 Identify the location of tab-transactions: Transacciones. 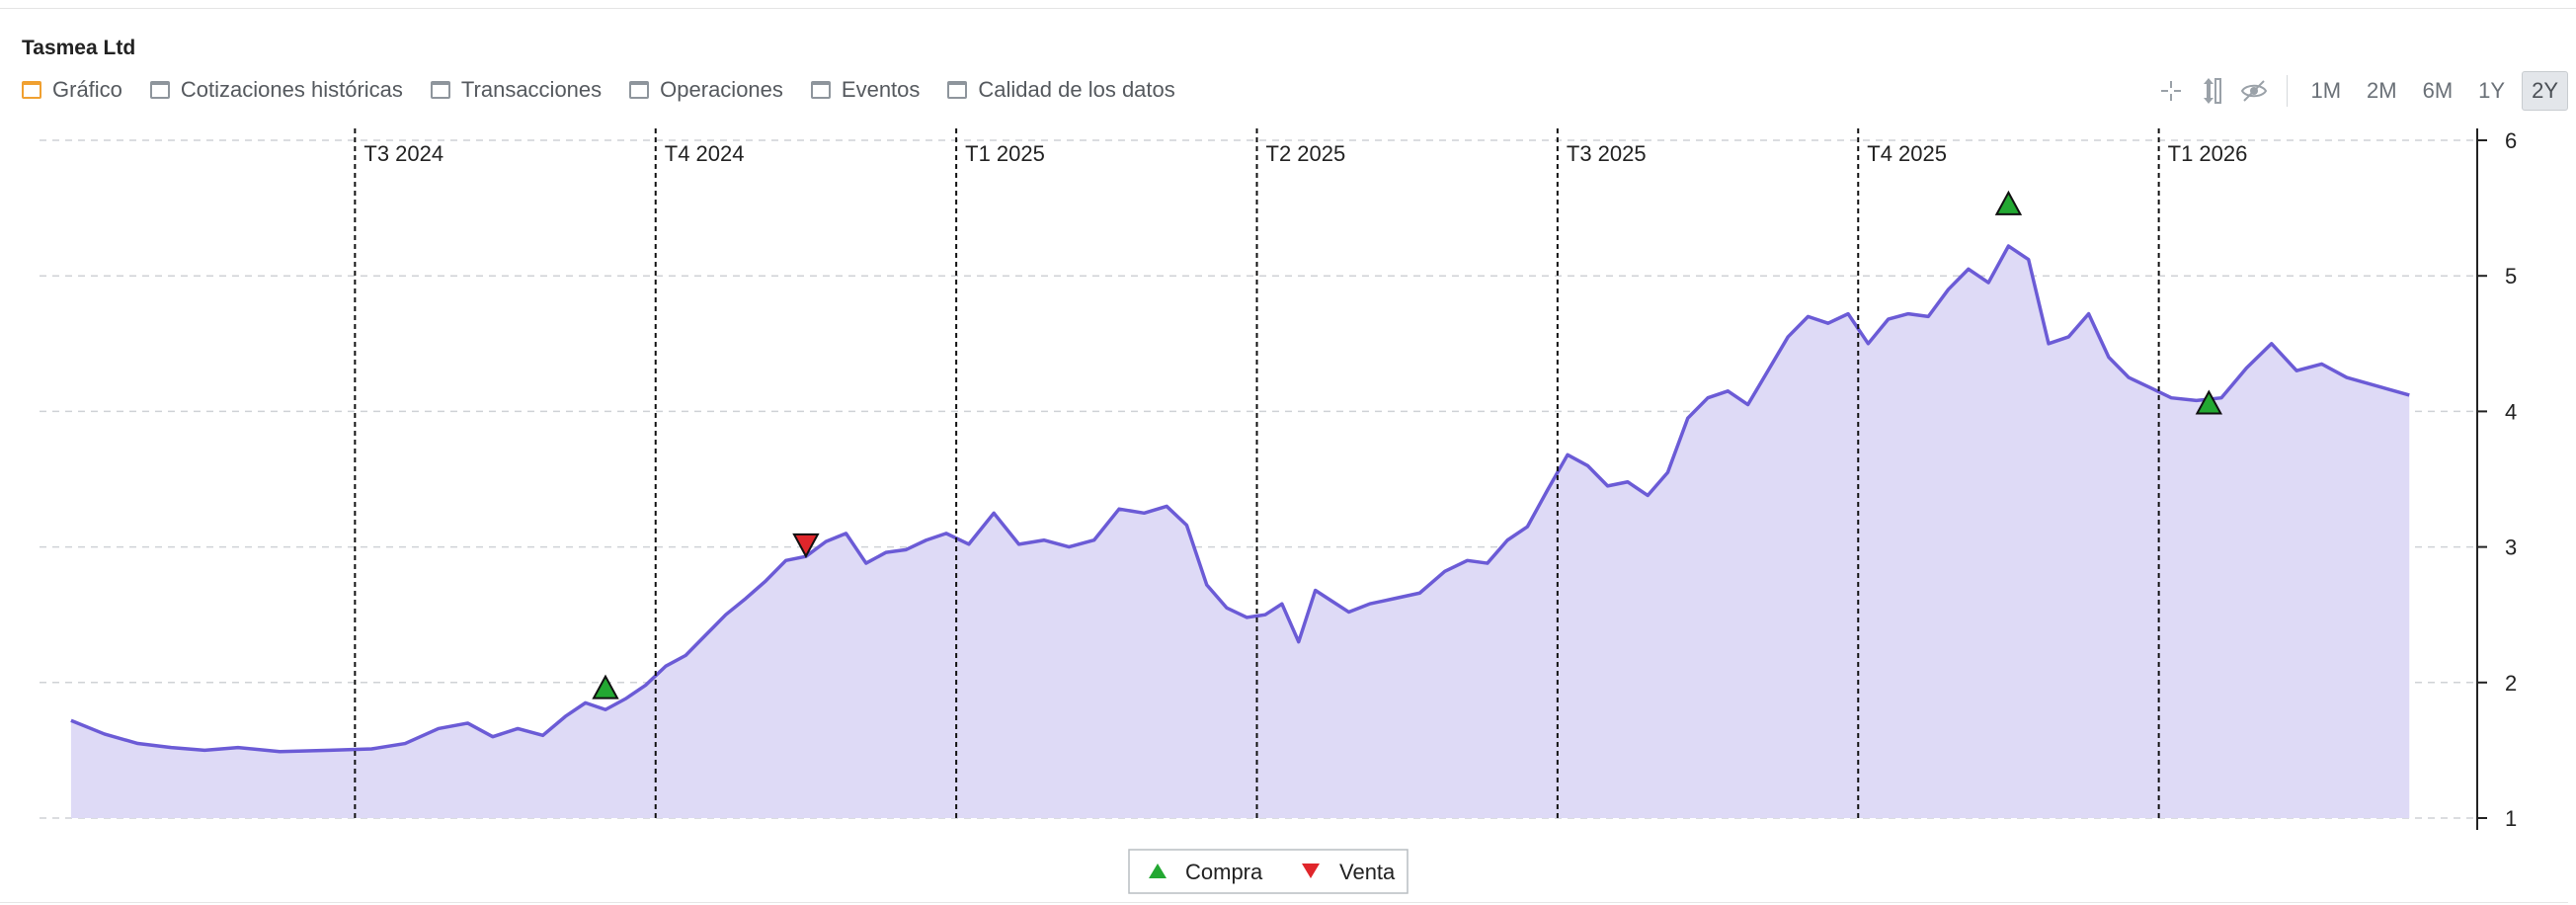
(516, 90).